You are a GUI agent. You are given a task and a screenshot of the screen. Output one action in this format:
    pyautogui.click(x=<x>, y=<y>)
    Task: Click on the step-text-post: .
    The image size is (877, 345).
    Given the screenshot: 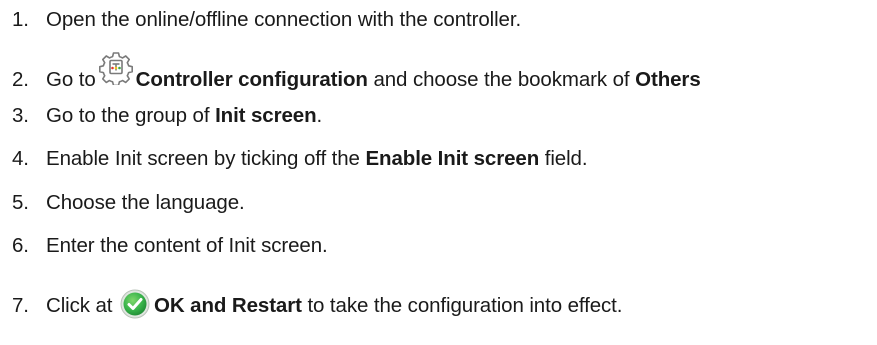 What is the action you would take?
    pyautogui.click(x=319, y=115)
    